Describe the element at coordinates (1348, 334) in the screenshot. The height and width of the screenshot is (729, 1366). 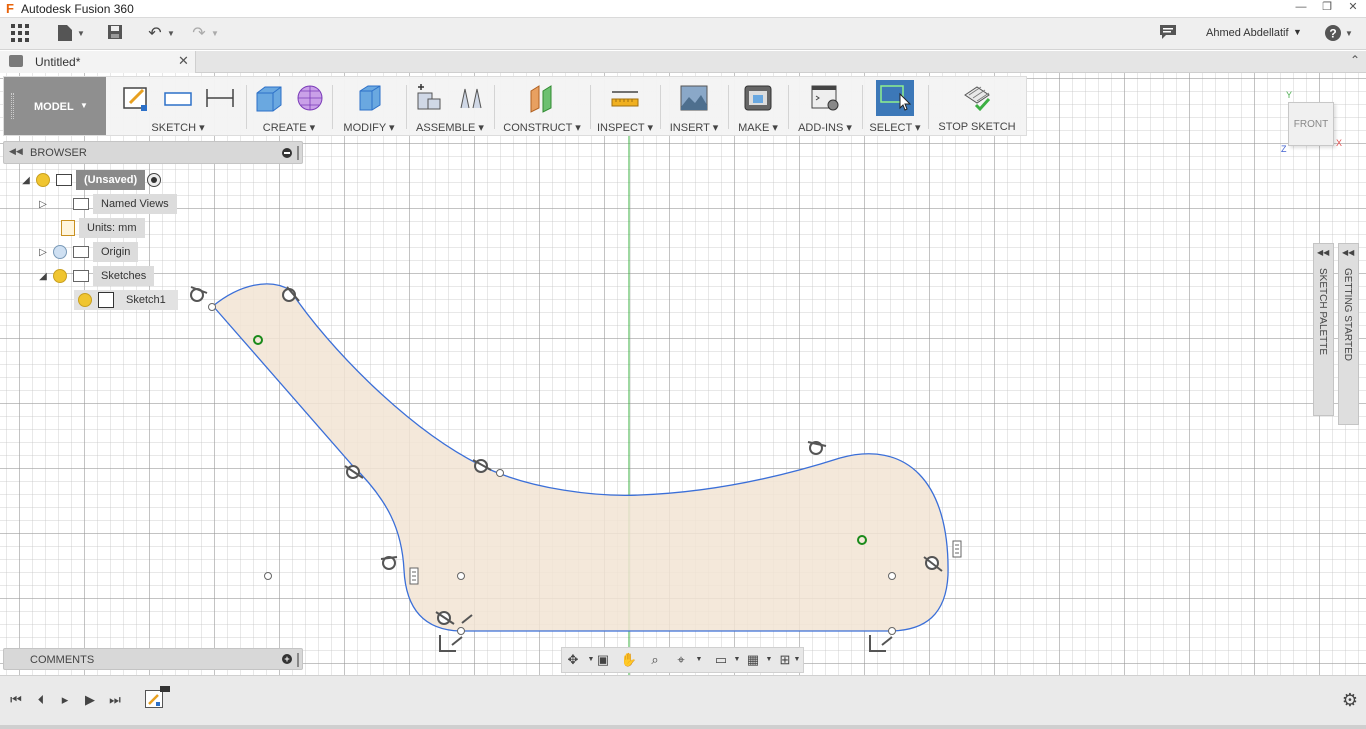
I see `getting-started-tab: ◀◀ GETTING STARTED` at that location.